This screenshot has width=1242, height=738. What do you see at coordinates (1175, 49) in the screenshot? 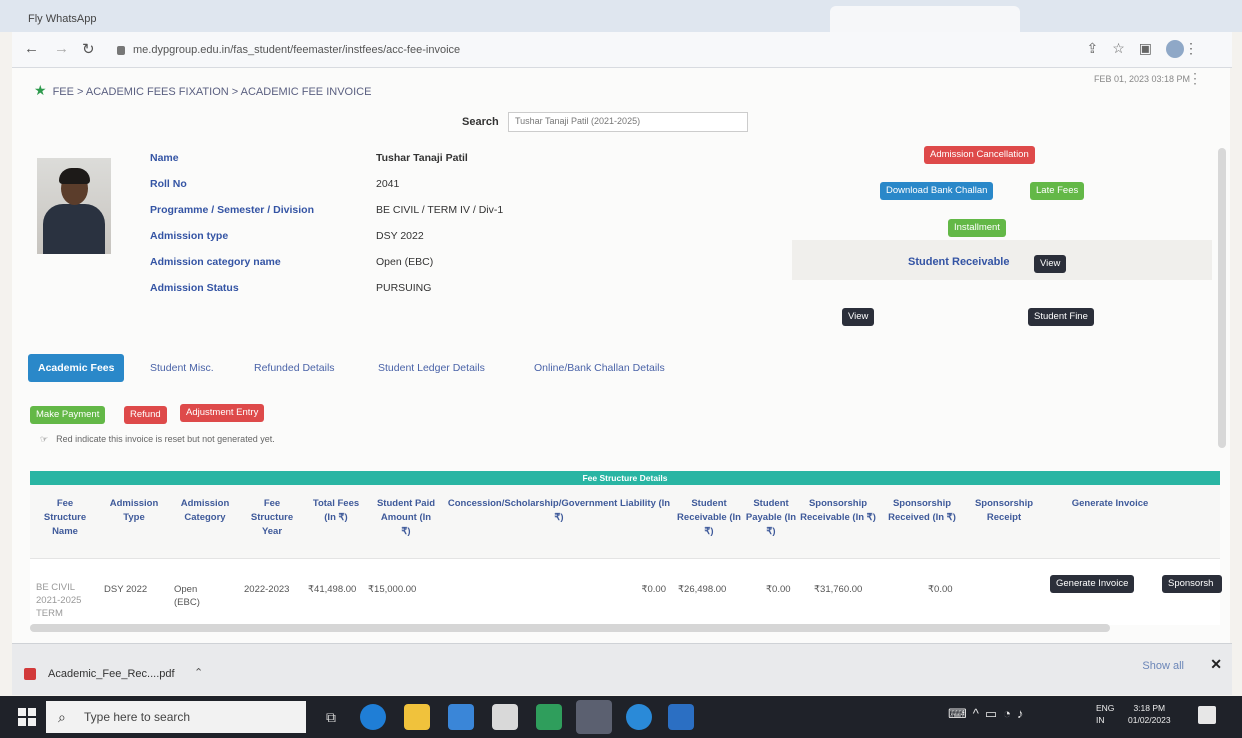
I see `profile-avatar` at bounding box center [1175, 49].